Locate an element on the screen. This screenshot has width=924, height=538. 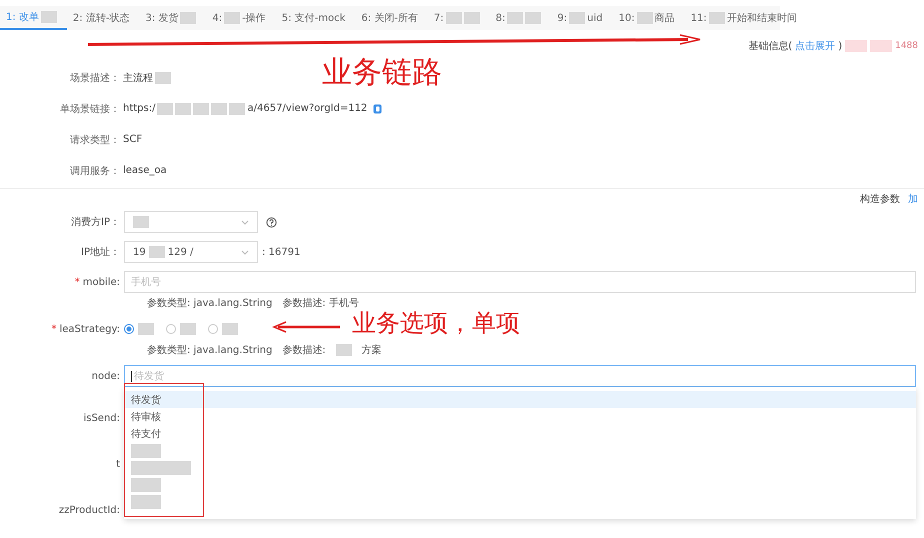
info-value: 主流程 is located at coordinates (138, 78).